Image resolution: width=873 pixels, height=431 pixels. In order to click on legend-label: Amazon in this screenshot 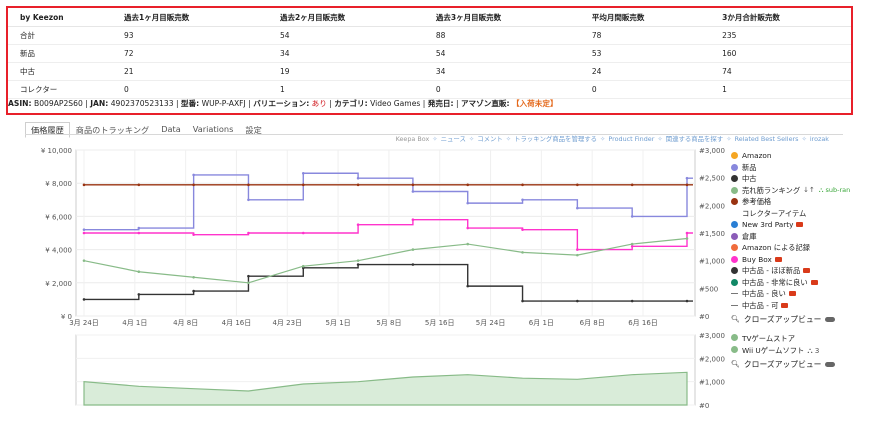, I will do `click(757, 155)`.